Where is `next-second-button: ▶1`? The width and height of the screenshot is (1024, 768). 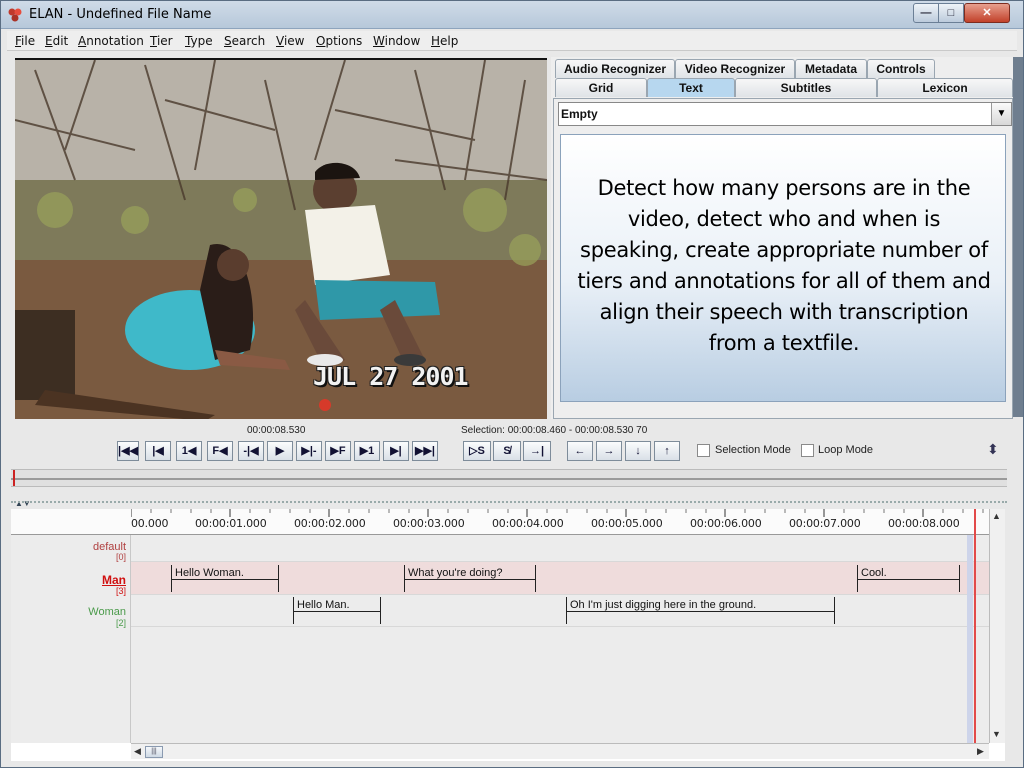 next-second-button: ▶1 is located at coordinates (367, 451).